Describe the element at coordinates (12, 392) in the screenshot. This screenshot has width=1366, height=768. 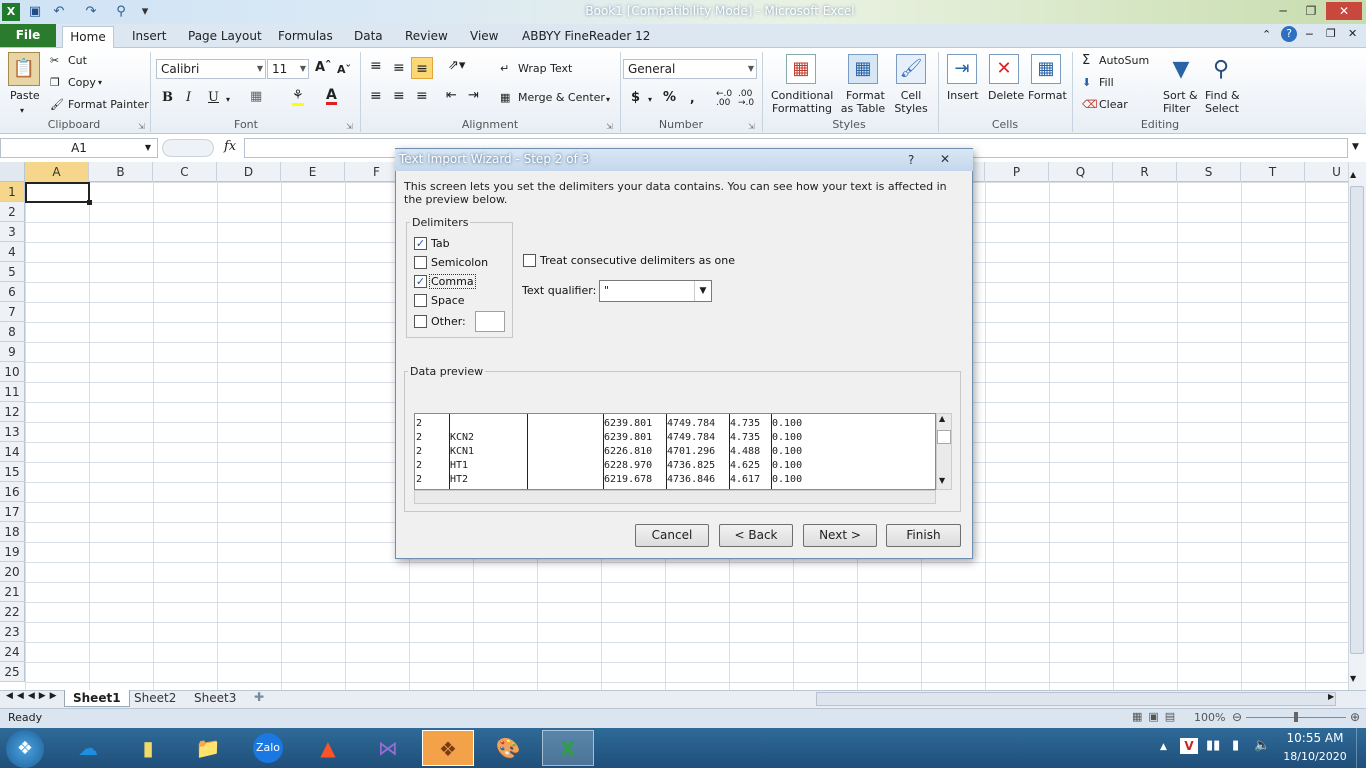
I see `row-header-11: 11` at that location.